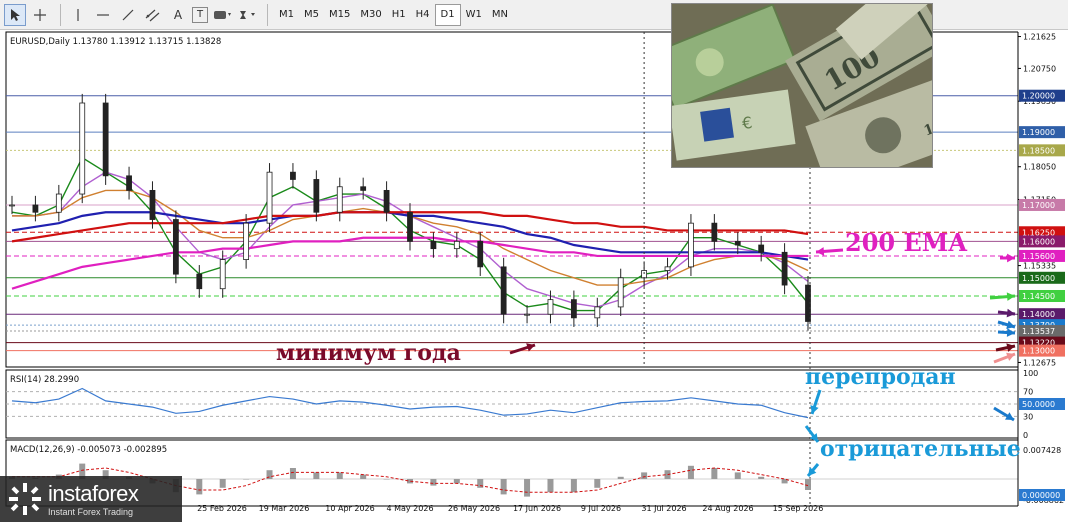 The width and height of the screenshot is (1068, 522). Describe the element at coordinates (1038, 404) in the screenshot. I see `rsi-value-badge: 50.0000` at that location.